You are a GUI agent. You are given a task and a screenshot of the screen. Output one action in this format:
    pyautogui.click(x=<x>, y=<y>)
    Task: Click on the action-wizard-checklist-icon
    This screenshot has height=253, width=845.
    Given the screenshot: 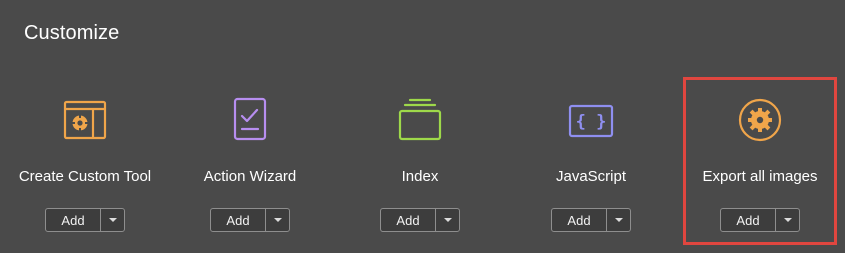 What is the action you would take?
    pyautogui.click(x=250, y=119)
    